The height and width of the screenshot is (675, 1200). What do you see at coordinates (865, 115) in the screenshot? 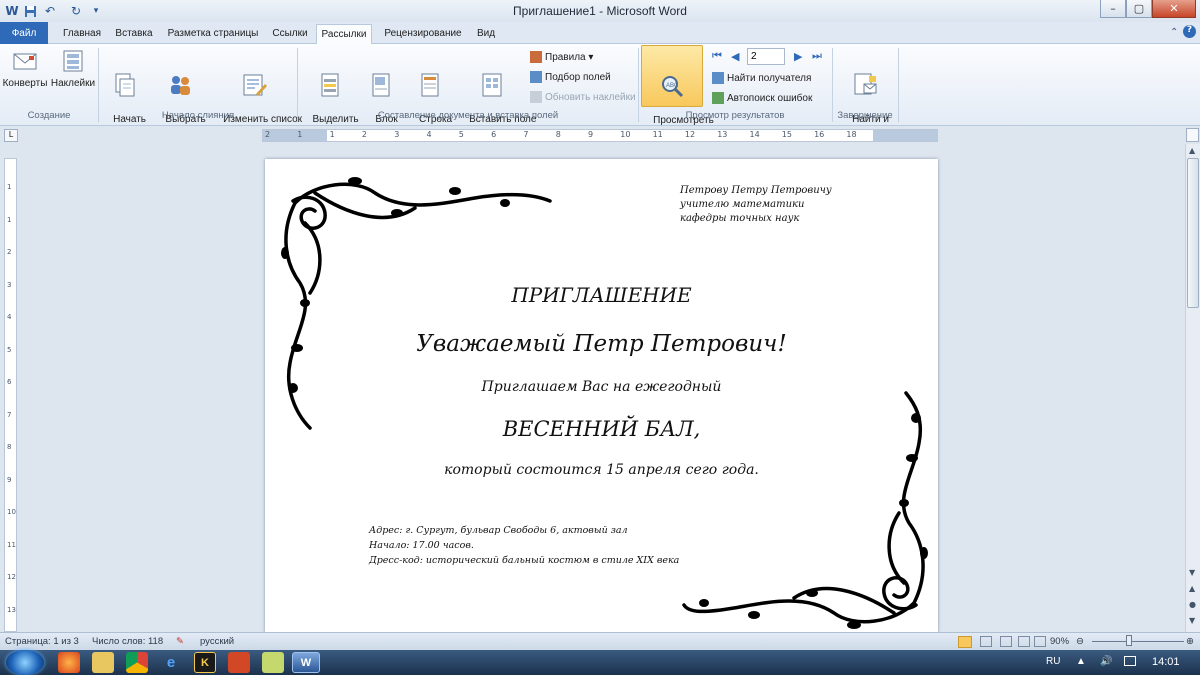
I see `group-label-finish: Завершение` at bounding box center [865, 115].